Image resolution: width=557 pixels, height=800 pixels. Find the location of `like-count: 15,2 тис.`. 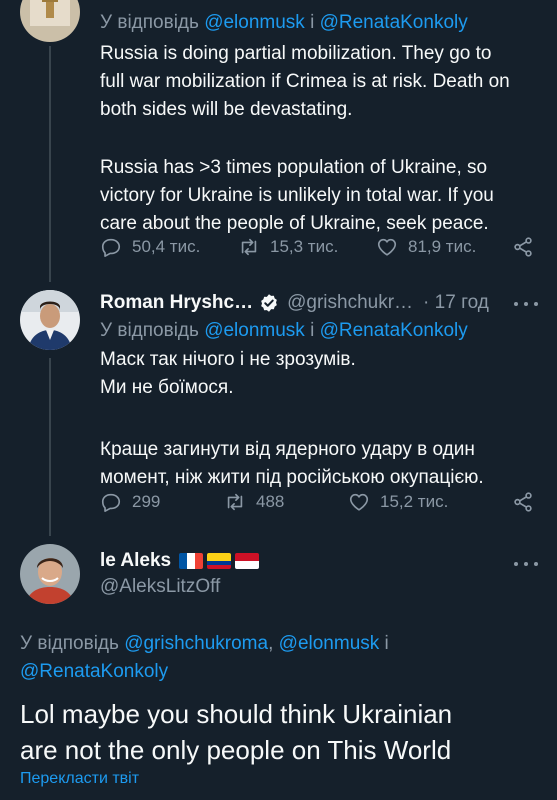

like-count: 15,2 тис. is located at coordinates (414, 501).